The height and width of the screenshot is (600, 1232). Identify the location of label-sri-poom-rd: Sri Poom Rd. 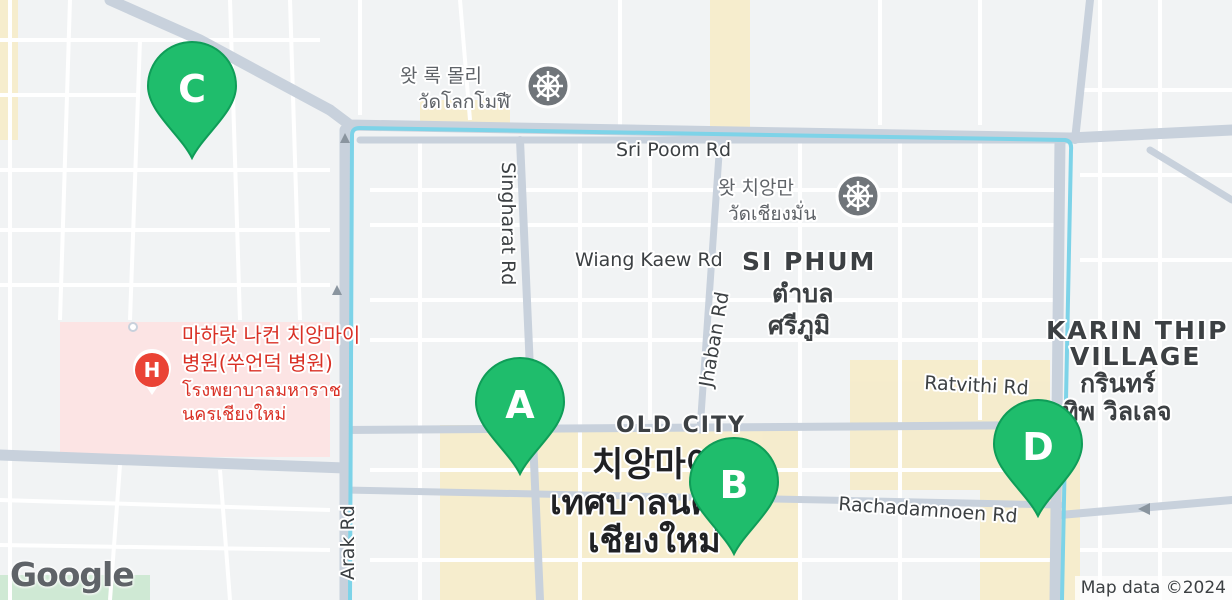
(673, 150).